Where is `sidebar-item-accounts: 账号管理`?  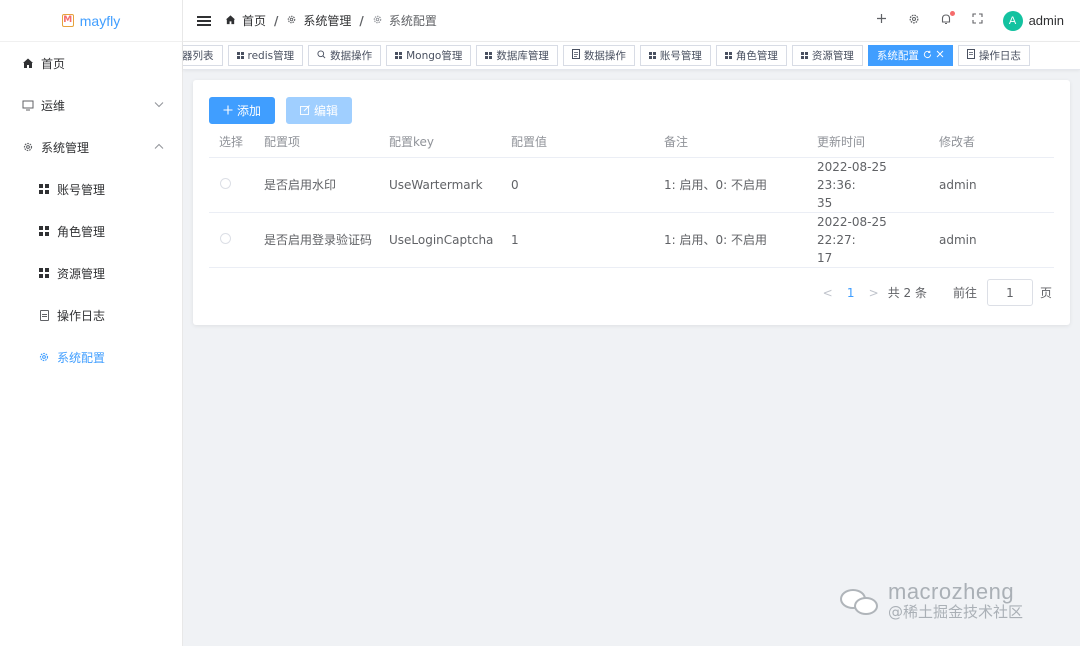
sidebar-item-accounts: 账号管理 is located at coordinates (91, 189).